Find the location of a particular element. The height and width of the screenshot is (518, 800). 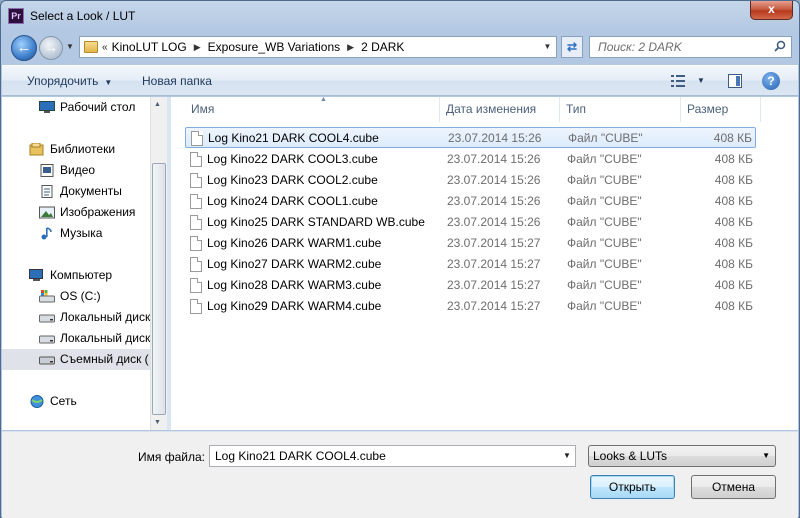

desktop-icon is located at coordinates (47, 107).